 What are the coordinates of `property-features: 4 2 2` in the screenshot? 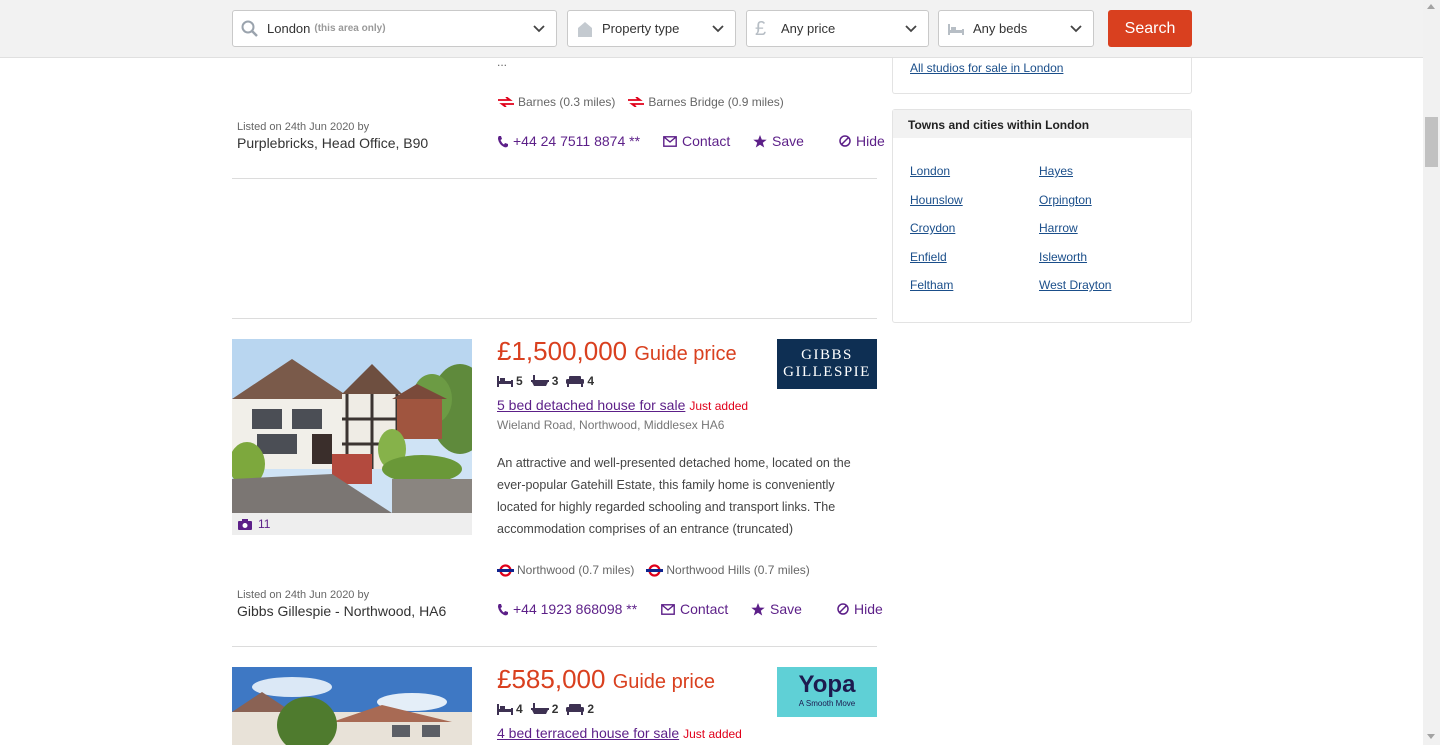 It's located at (545, 709).